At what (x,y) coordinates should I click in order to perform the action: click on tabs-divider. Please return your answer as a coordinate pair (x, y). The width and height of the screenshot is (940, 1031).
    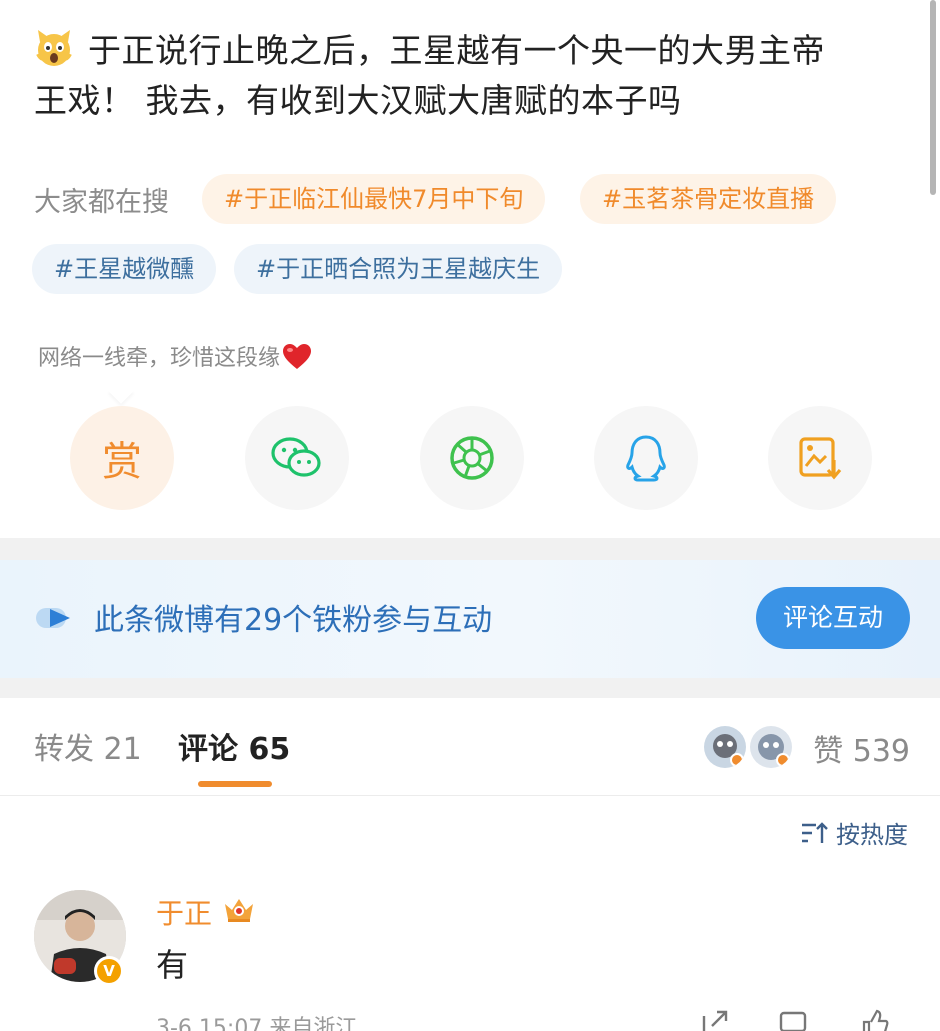
    Looking at the image, I should click on (470, 795).